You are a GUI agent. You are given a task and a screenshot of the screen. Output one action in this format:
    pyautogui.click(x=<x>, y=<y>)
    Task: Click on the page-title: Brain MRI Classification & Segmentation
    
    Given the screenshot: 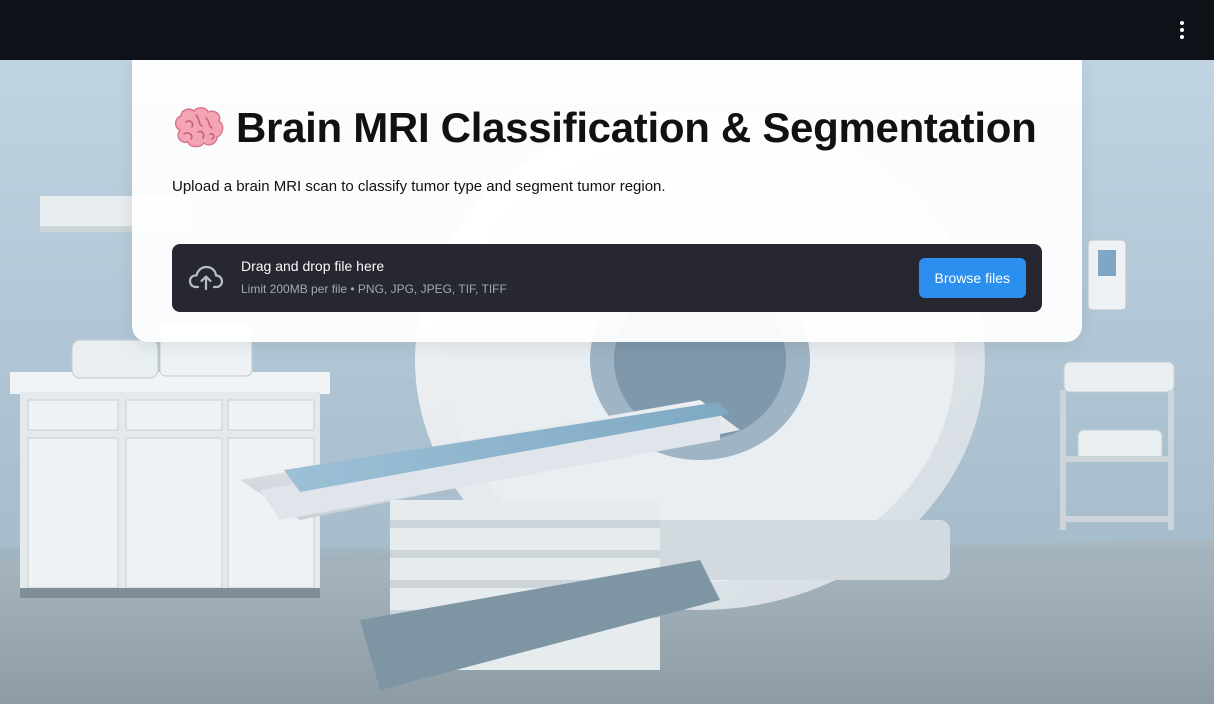 What is the action you would take?
    pyautogui.click(x=636, y=127)
    